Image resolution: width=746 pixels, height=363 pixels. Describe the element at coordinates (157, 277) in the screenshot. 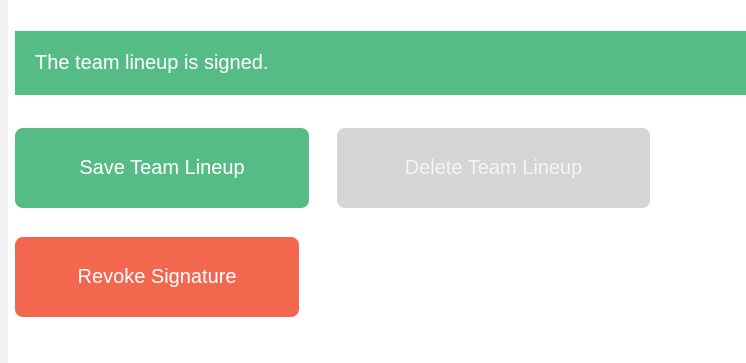

I see `revoke-signature-button: Revoke Signature` at that location.